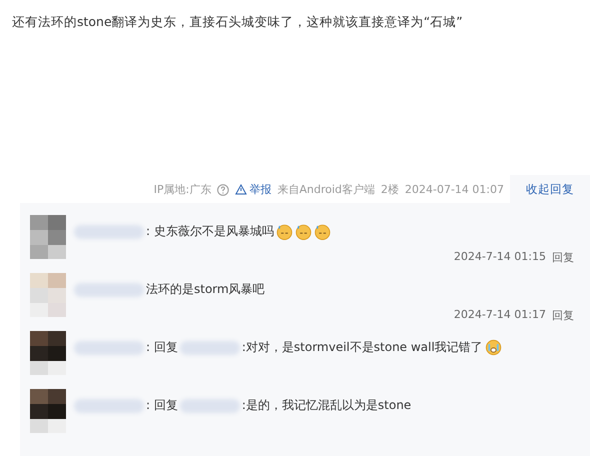 The width and height of the screenshot is (590, 456). What do you see at coordinates (237, 22) in the screenshot?
I see `post-text: 还有法环的stone翻译为史东，直接石头城变味了，这种就该直接意译为“石城”` at bounding box center [237, 22].